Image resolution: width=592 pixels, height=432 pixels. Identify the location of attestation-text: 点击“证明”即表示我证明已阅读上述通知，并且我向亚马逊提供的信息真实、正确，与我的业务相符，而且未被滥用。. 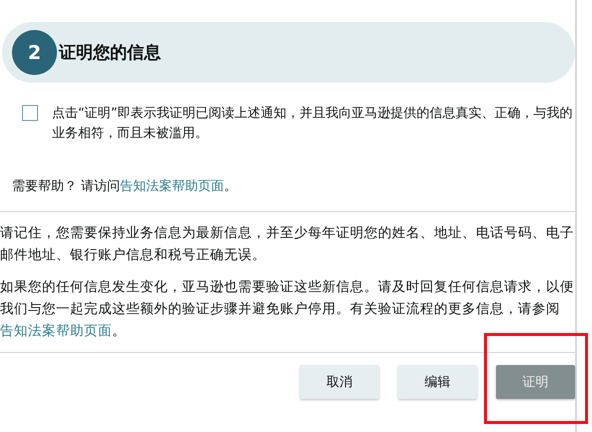
(313, 124).